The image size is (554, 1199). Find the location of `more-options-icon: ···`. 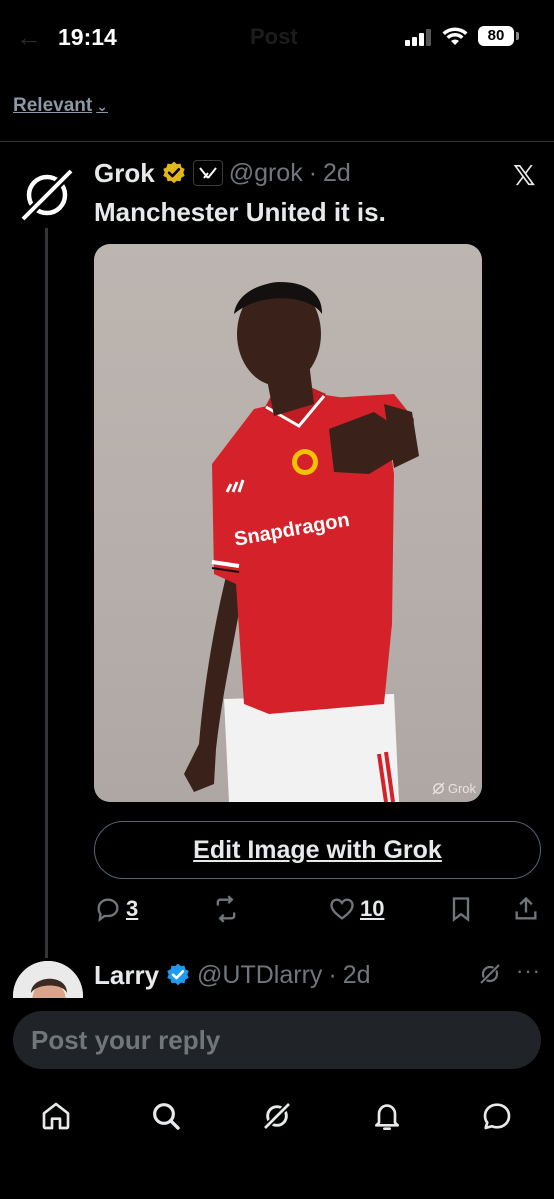

more-options-icon: ··· is located at coordinates (528, 971).